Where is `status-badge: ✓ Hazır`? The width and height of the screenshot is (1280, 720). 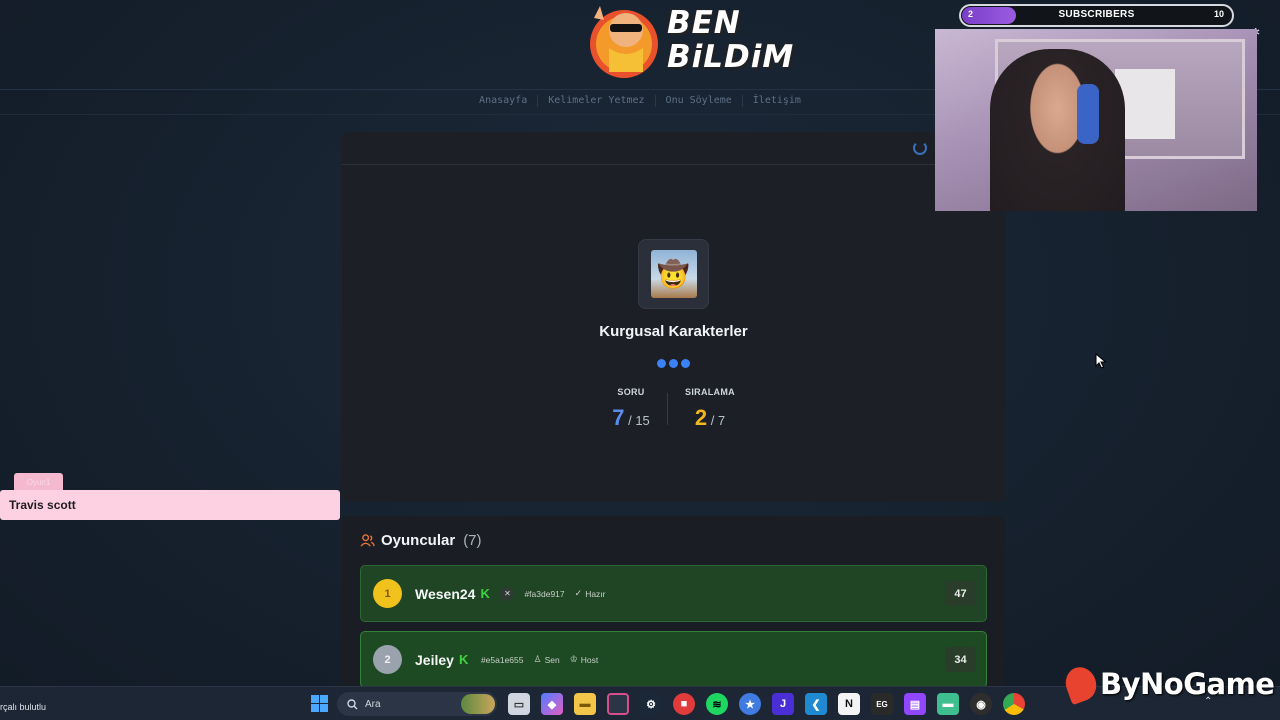
status-badge: ✓ Hazır is located at coordinates (590, 593).